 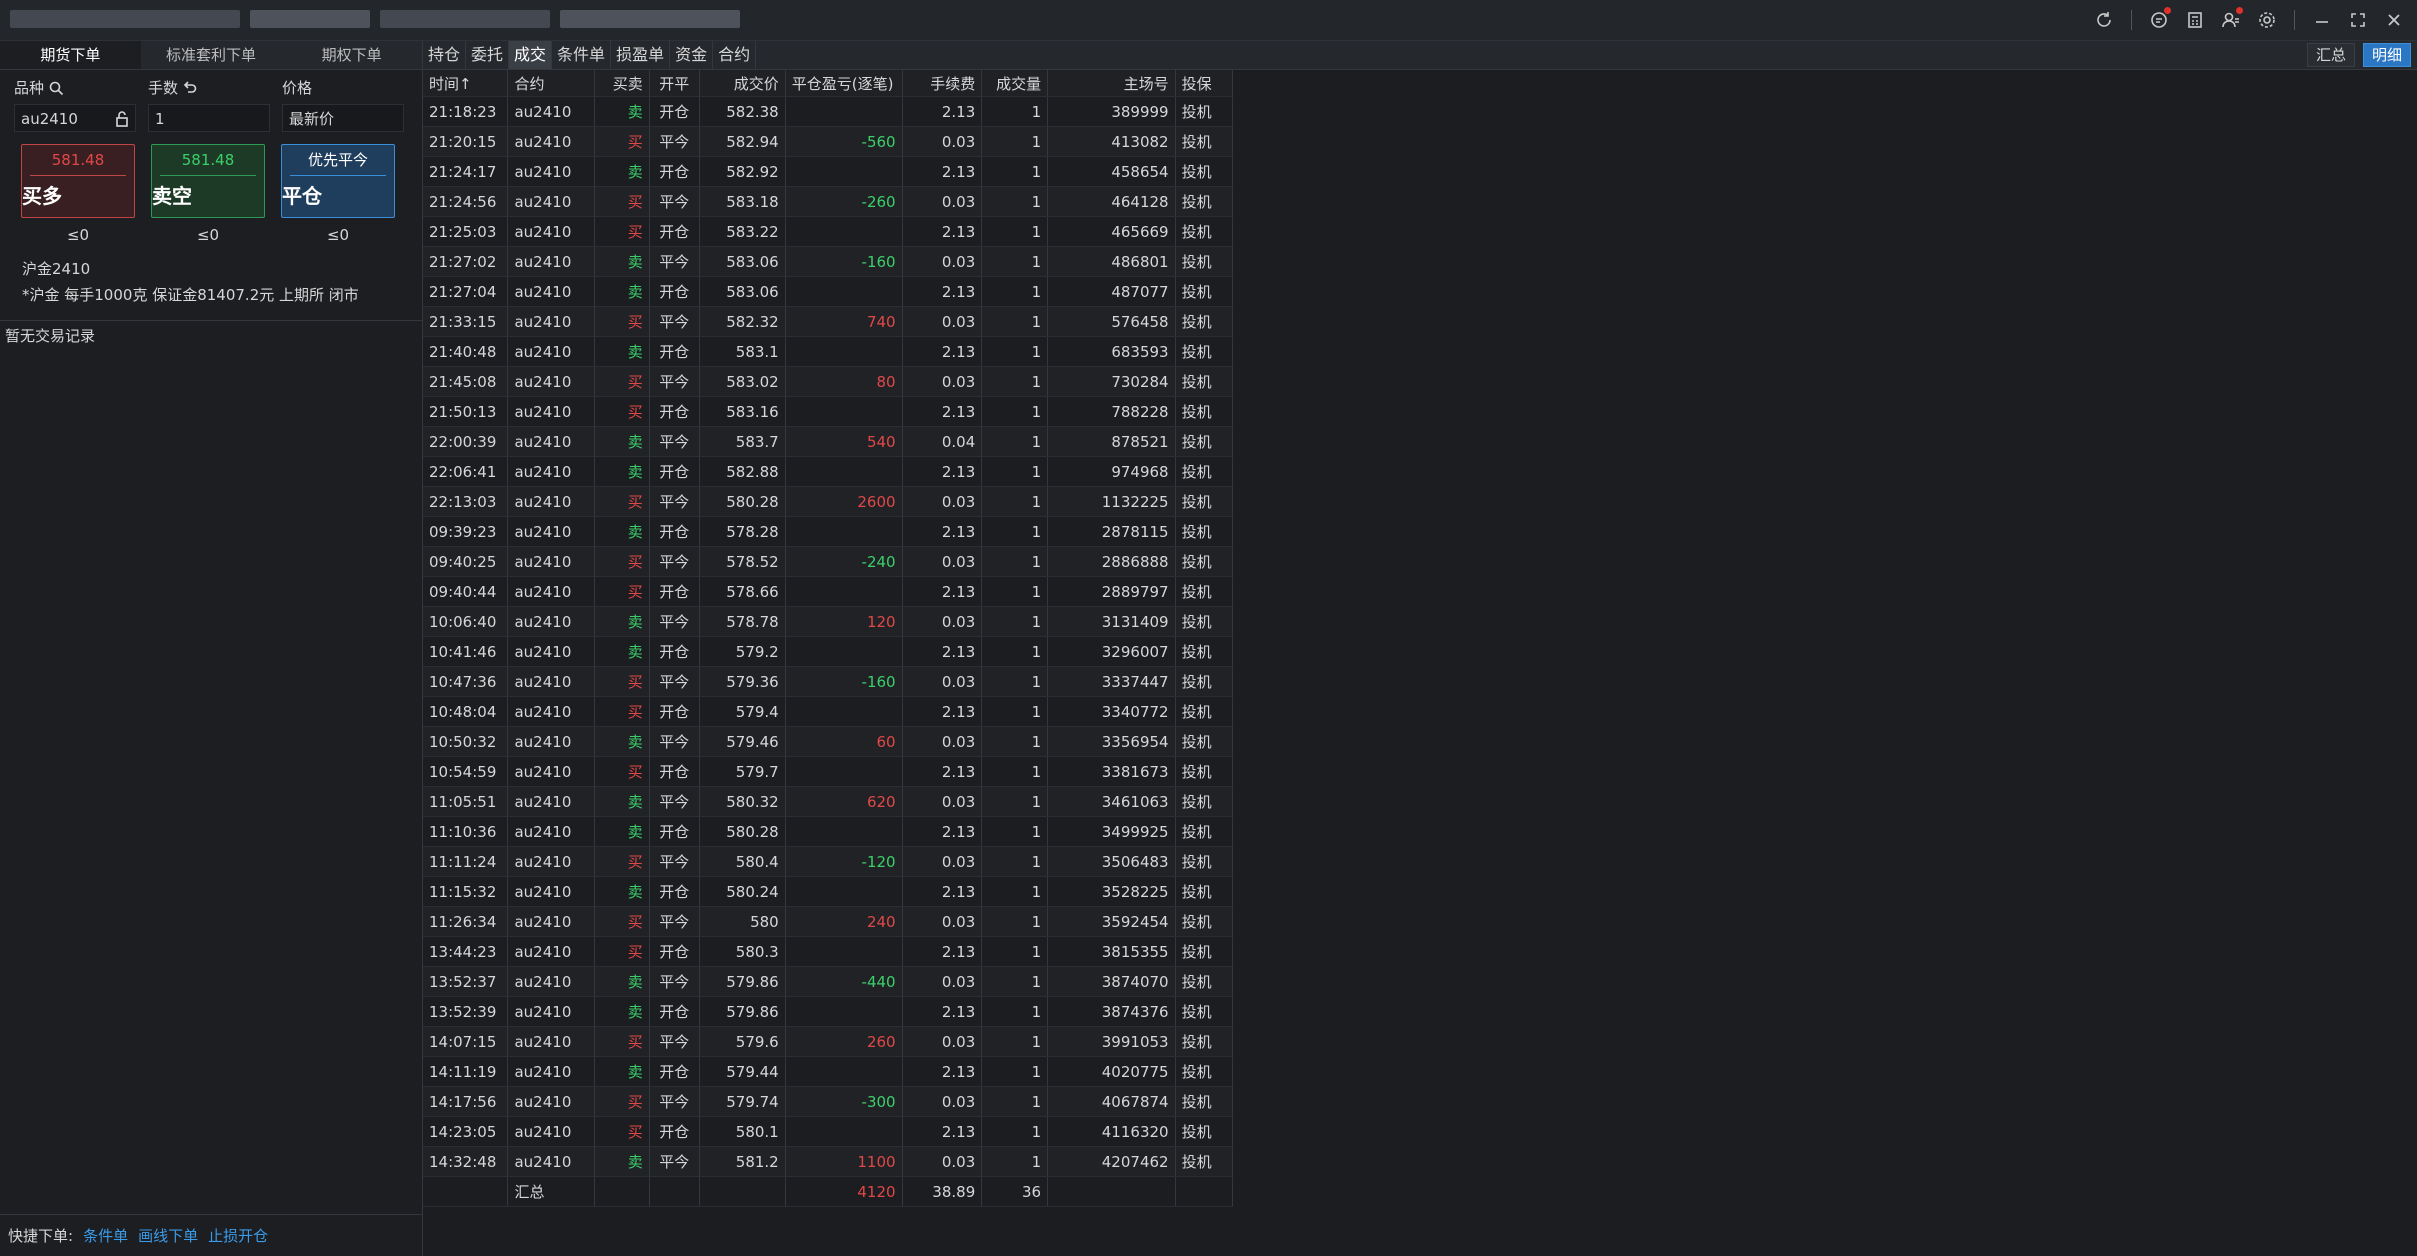 What do you see at coordinates (828, 231) in the screenshot?
I see `table-row: 21:25:03 au2410 买开仓 583.22 2.13 1 465669 投机` at bounding box center [828, 231].